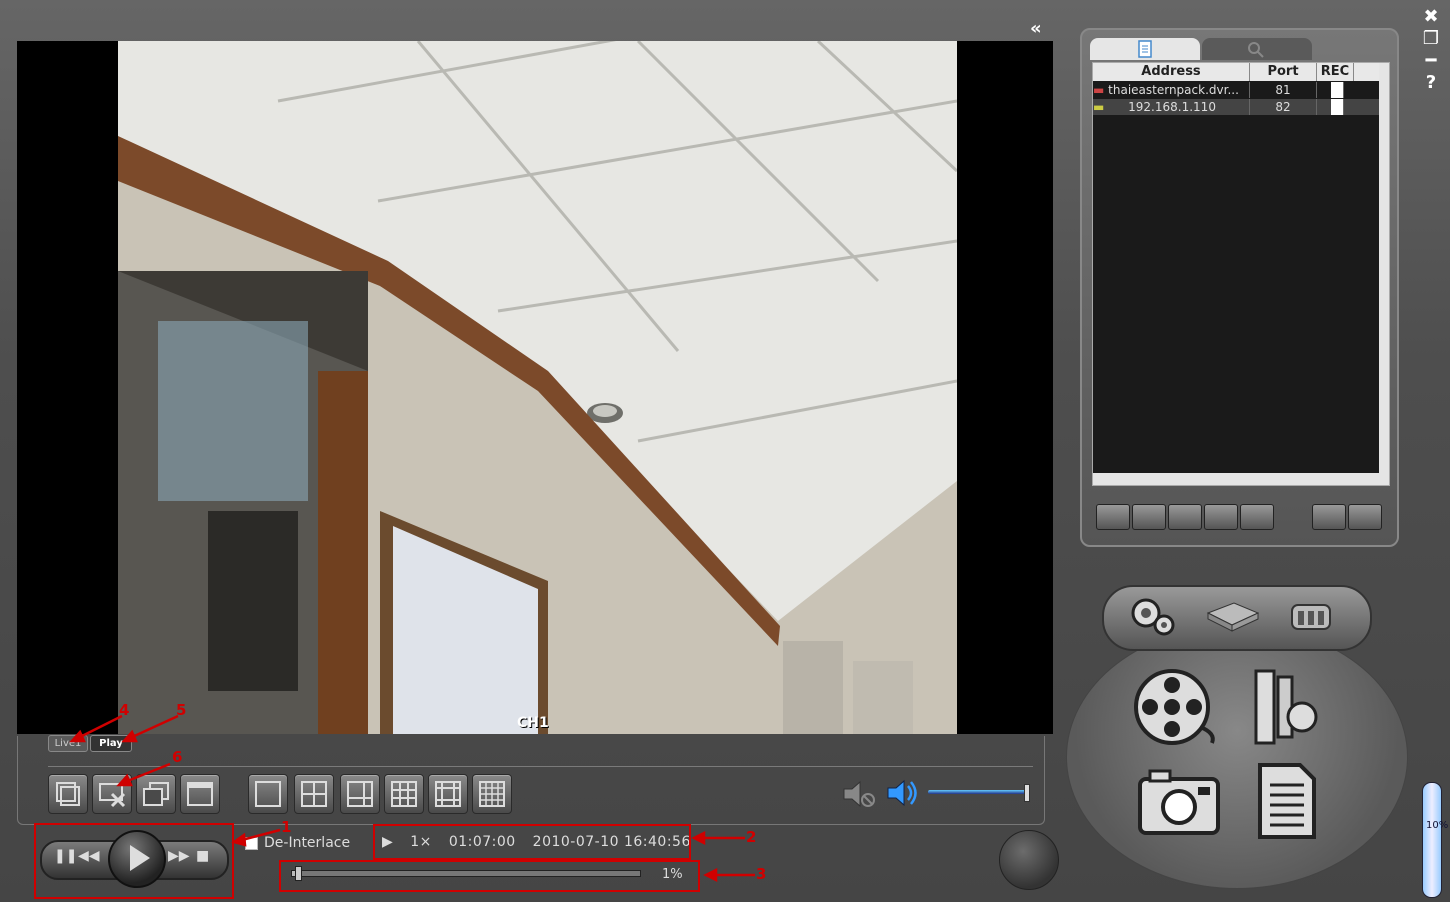  I want to click on zoom-level: 10%, so click(1437, 825).